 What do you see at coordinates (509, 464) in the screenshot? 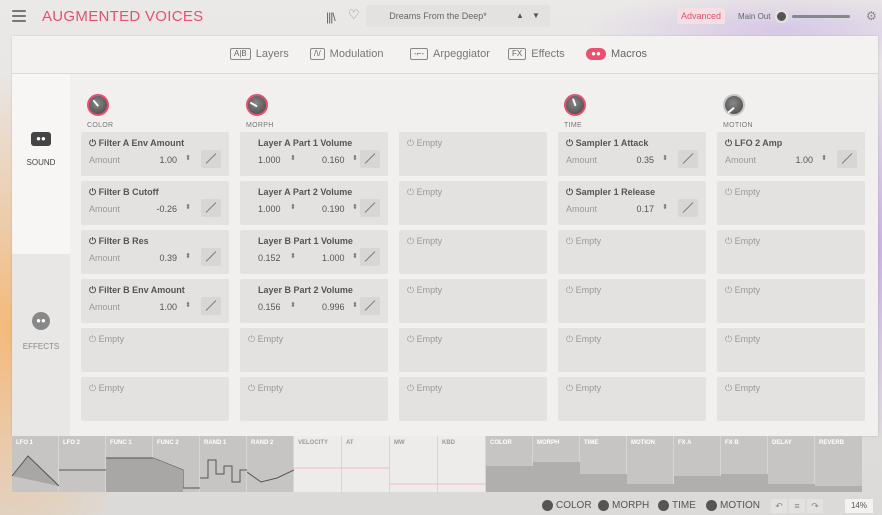
I see `mod-source-color: COLOR` at bounding box center [509, 464].